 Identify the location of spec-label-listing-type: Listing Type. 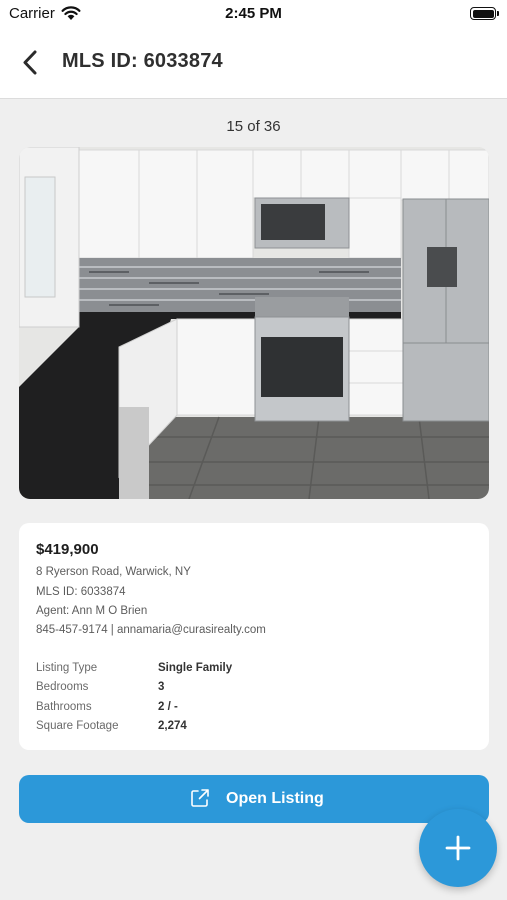
(67, 668).